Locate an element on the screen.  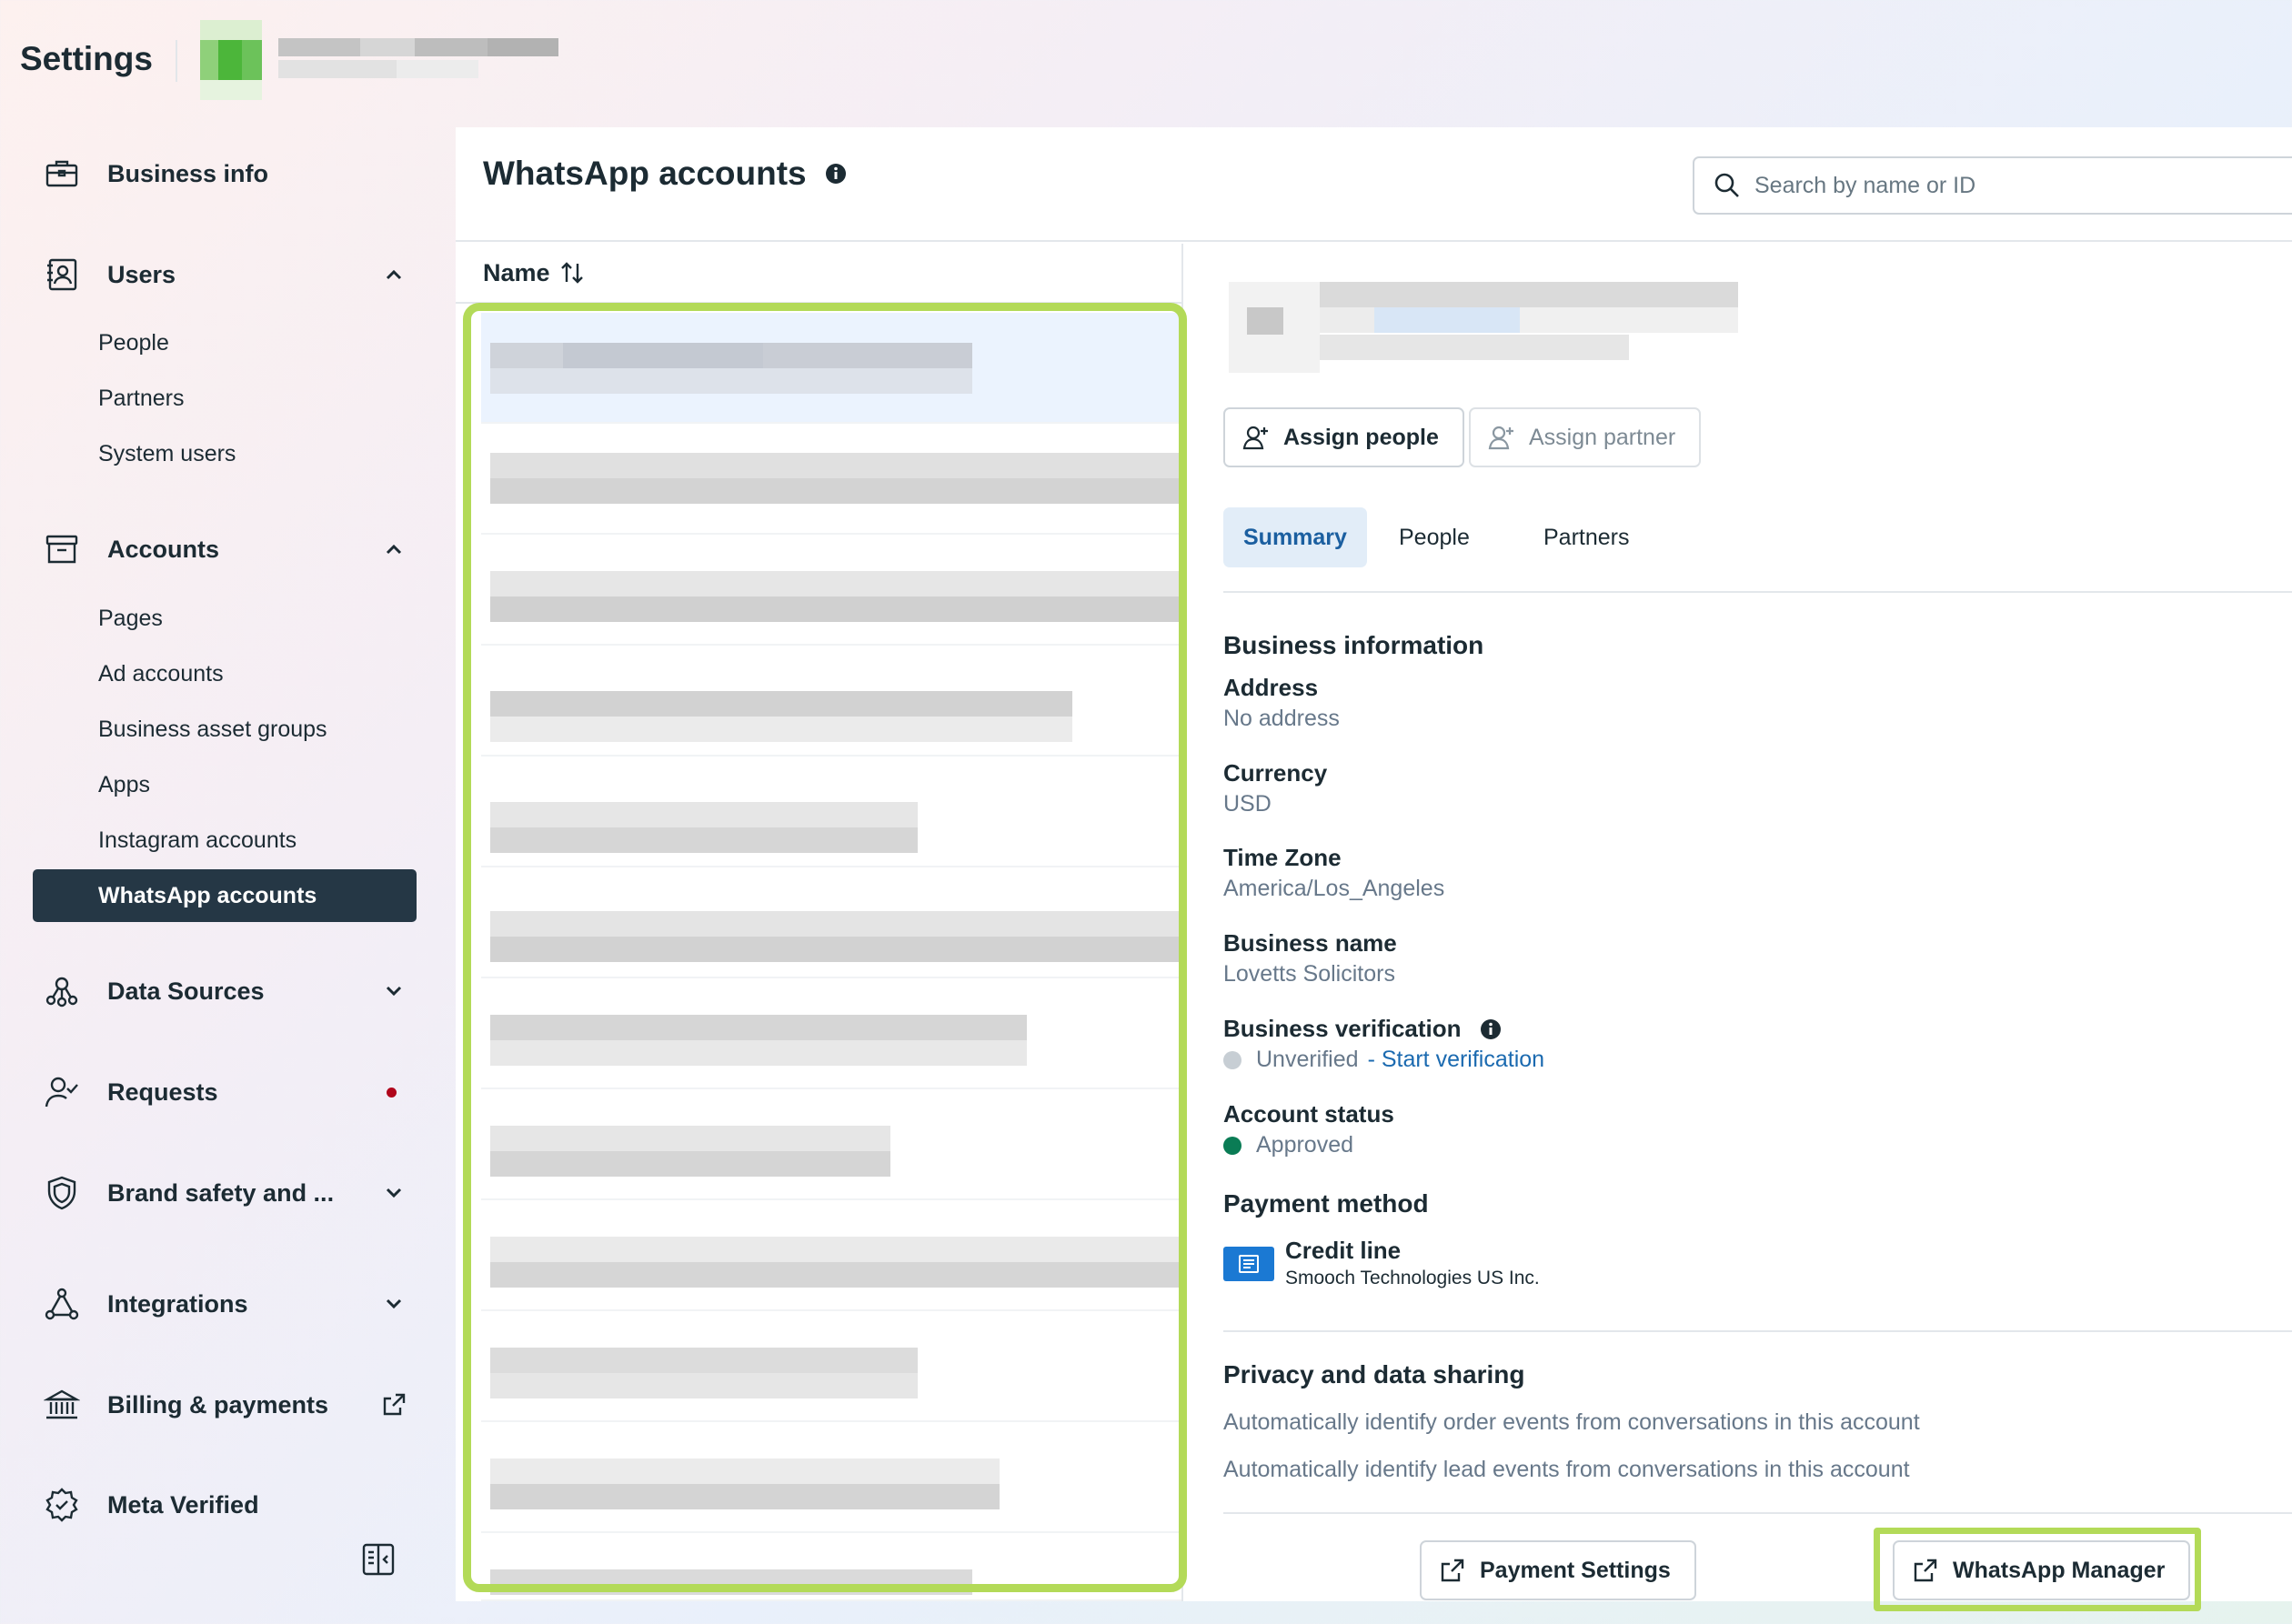
name-column-label: Name is located at coordinates (516, 272).